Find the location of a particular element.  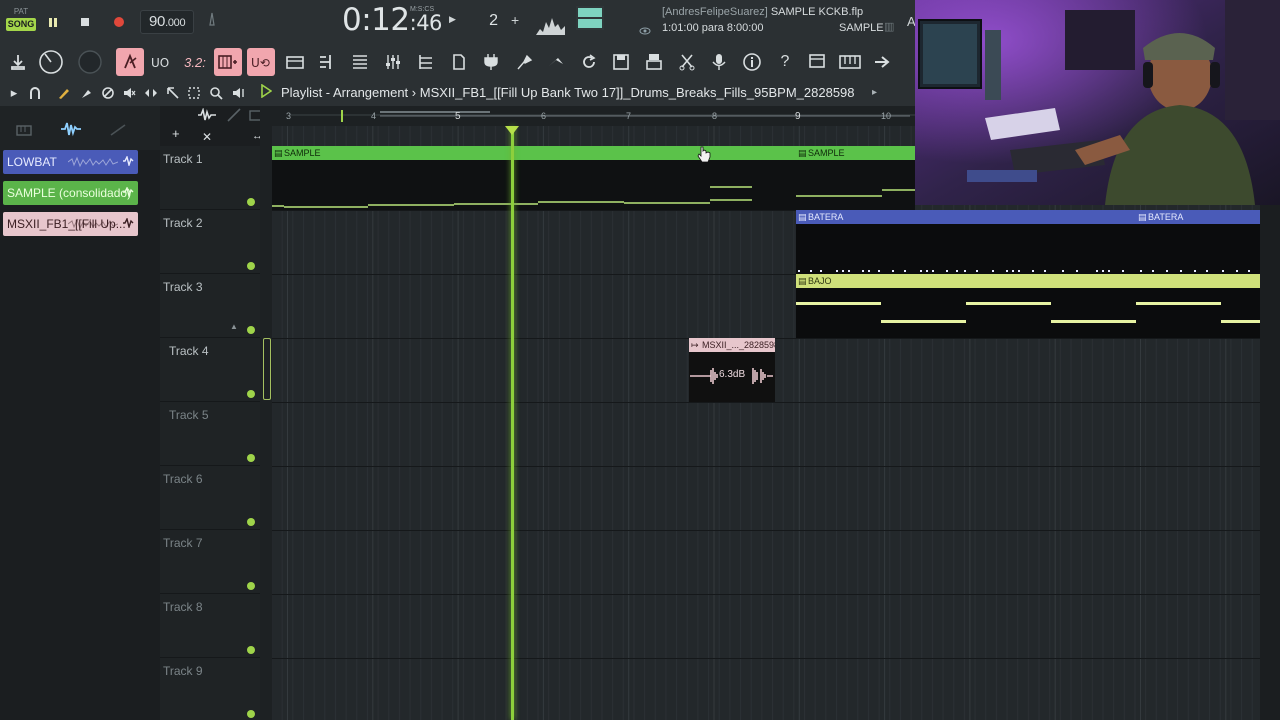

pattern-picker-icon is located at coordinates (327, 62).